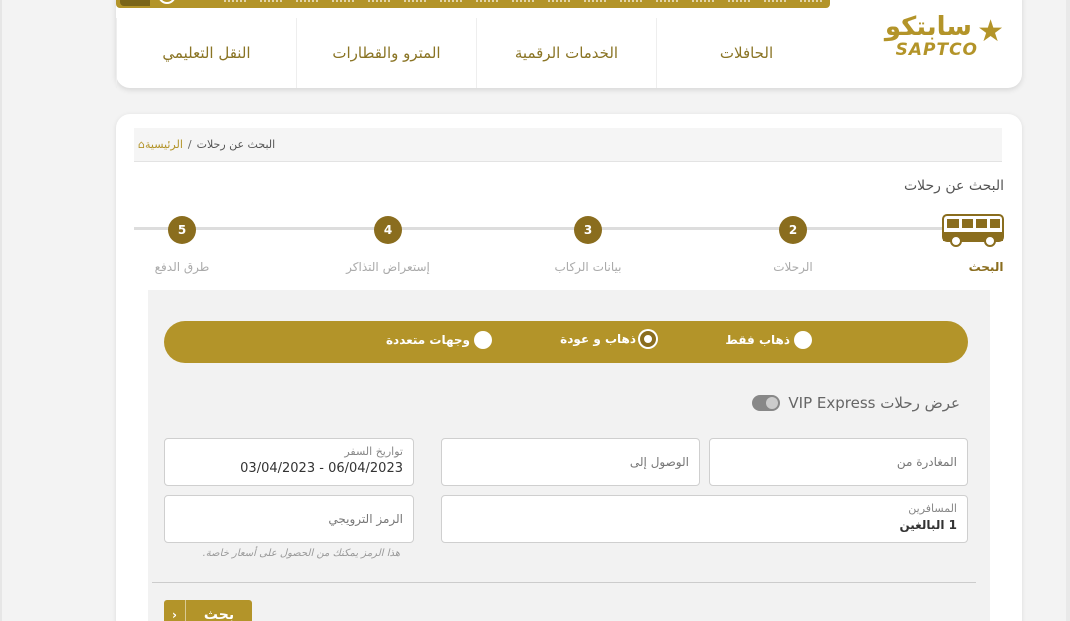 This screenshot has height=621, width=1070. Describe the element at coordinates (973, 230) in the screenshot. I see `bus-icon` at that location.